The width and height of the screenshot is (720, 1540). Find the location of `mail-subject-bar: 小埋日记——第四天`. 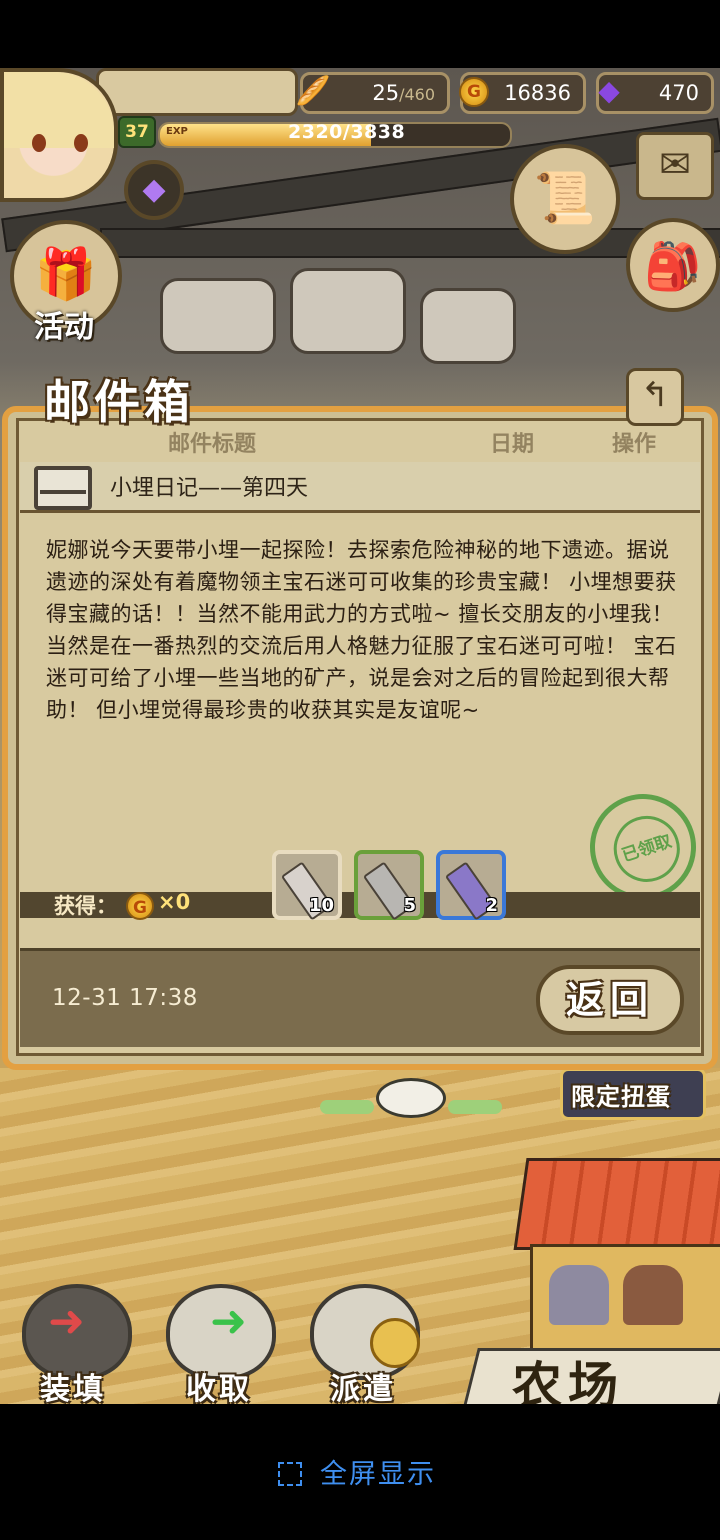

mail-subject-bar: 小埋日记——第四天 is located at coordinates (360, 487).